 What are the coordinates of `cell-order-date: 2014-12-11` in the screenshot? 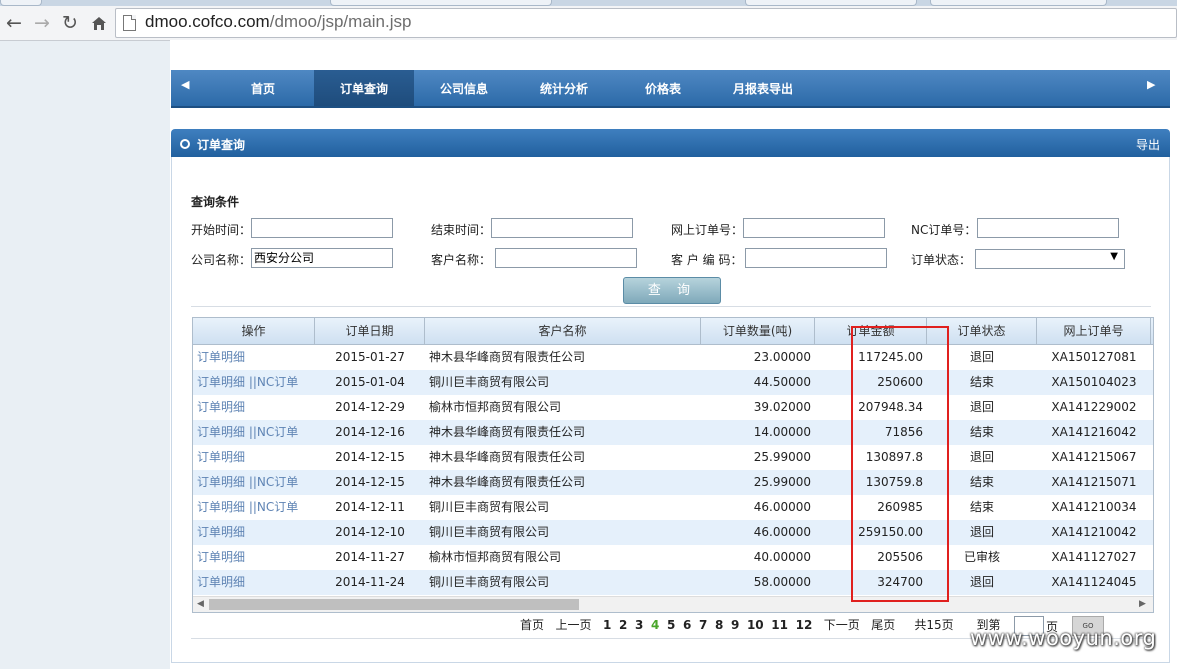 It's located at (370, 507).